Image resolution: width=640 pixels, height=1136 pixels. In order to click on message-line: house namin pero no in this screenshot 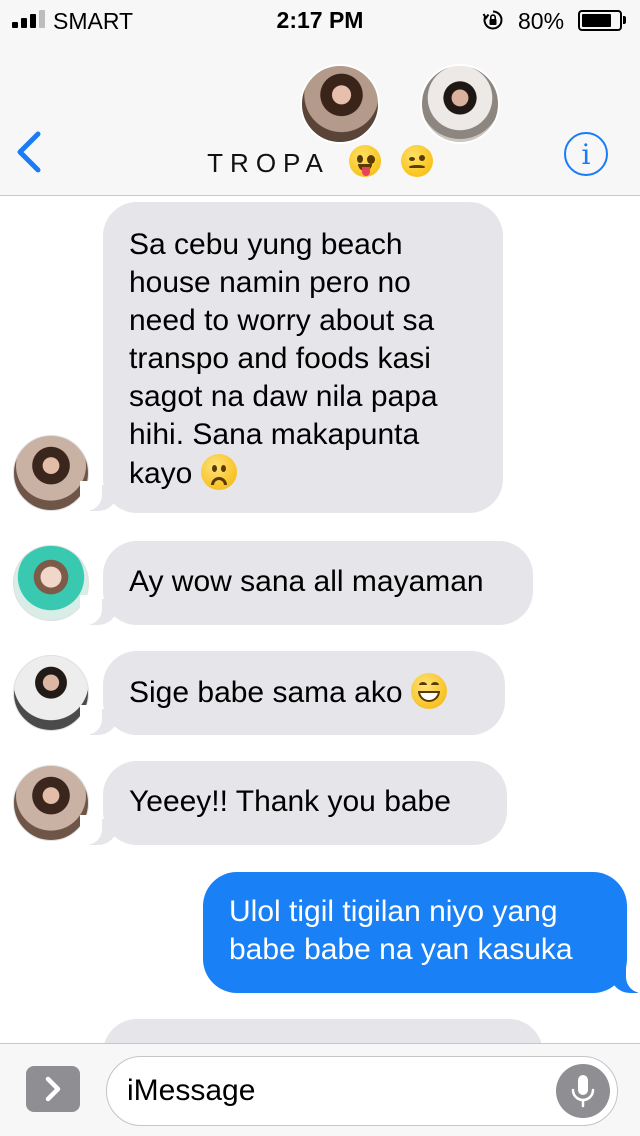, I will do `click(270, 282)`.